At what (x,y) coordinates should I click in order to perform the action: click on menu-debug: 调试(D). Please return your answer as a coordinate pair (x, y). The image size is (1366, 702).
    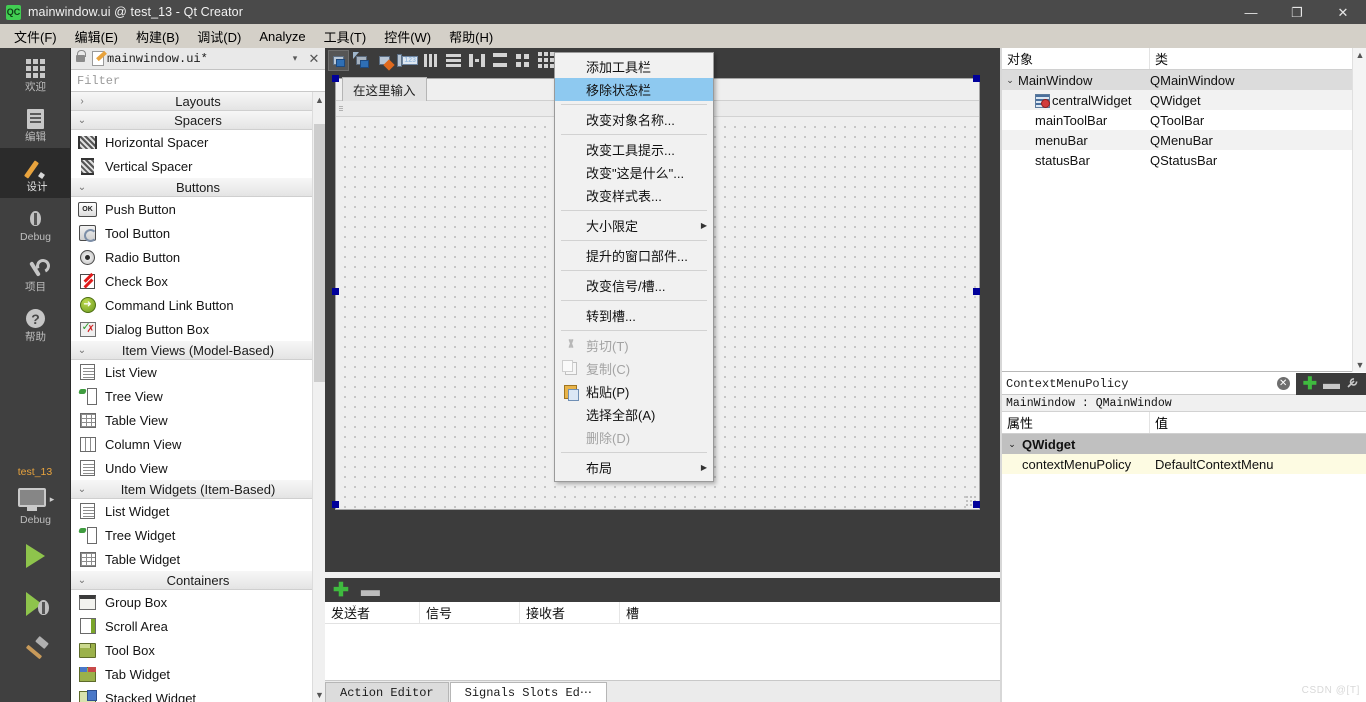
    Looking at the image, I should click on (219, 36).